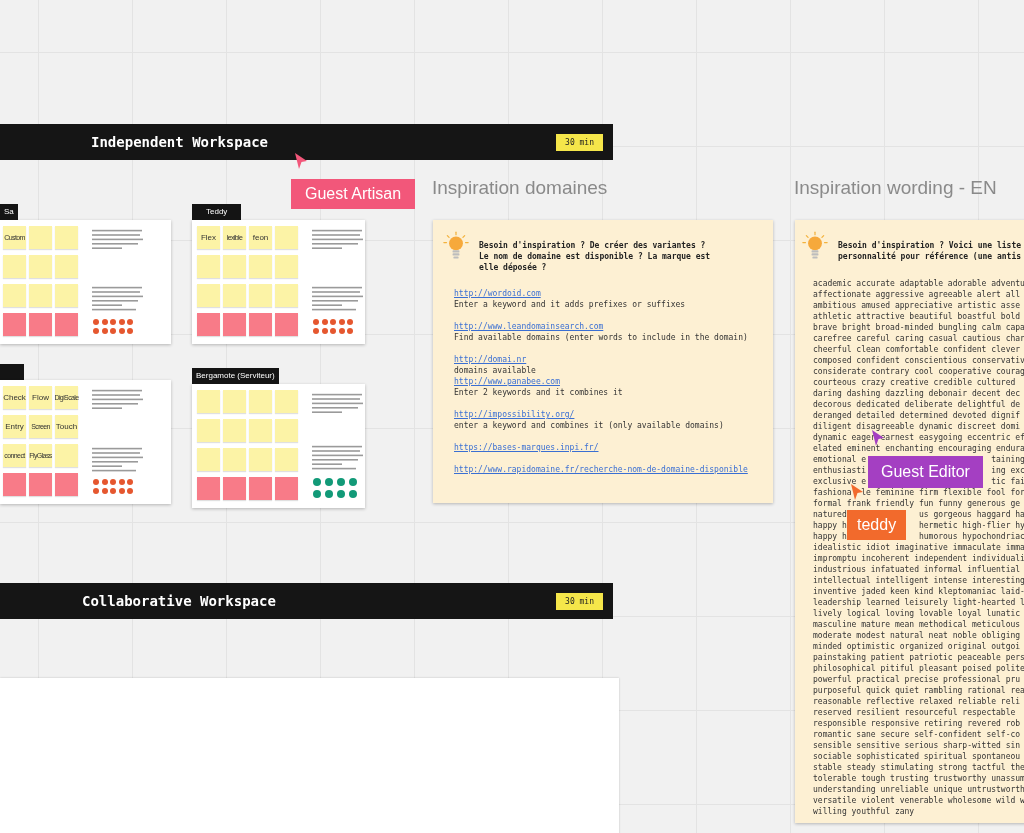  What do you see at coordinates (864, 811) in the screenshot?
I see `text-line: willing youthful zany` at bounding box center [864, 811].